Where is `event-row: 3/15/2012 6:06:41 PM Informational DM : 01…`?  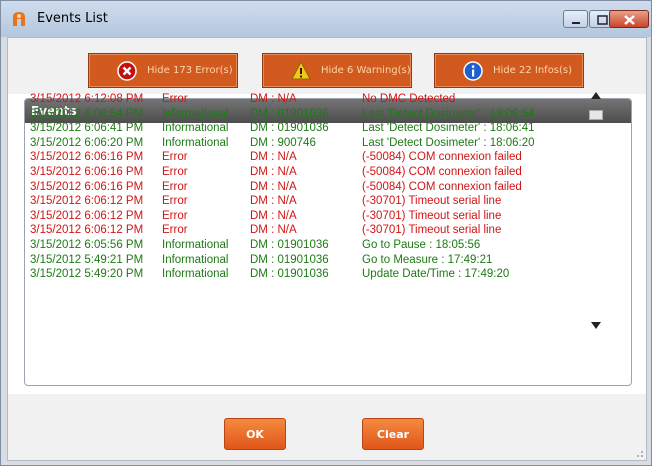 event-row: 3/15/2012 6:06:41 PM Informational DM : 01… is located at coordinates (310, 128).